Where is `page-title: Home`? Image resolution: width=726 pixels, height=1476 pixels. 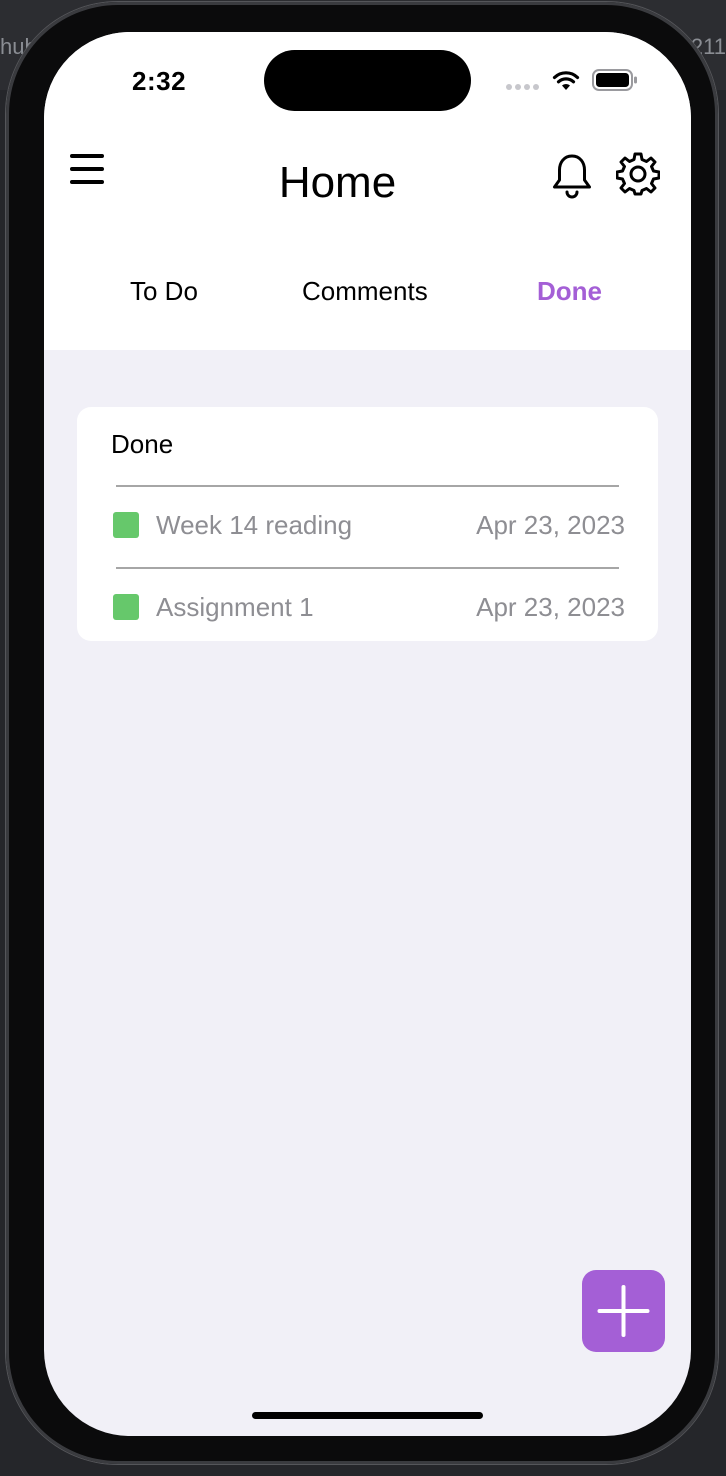
page-title: Home is located at coordinates (337, 182).